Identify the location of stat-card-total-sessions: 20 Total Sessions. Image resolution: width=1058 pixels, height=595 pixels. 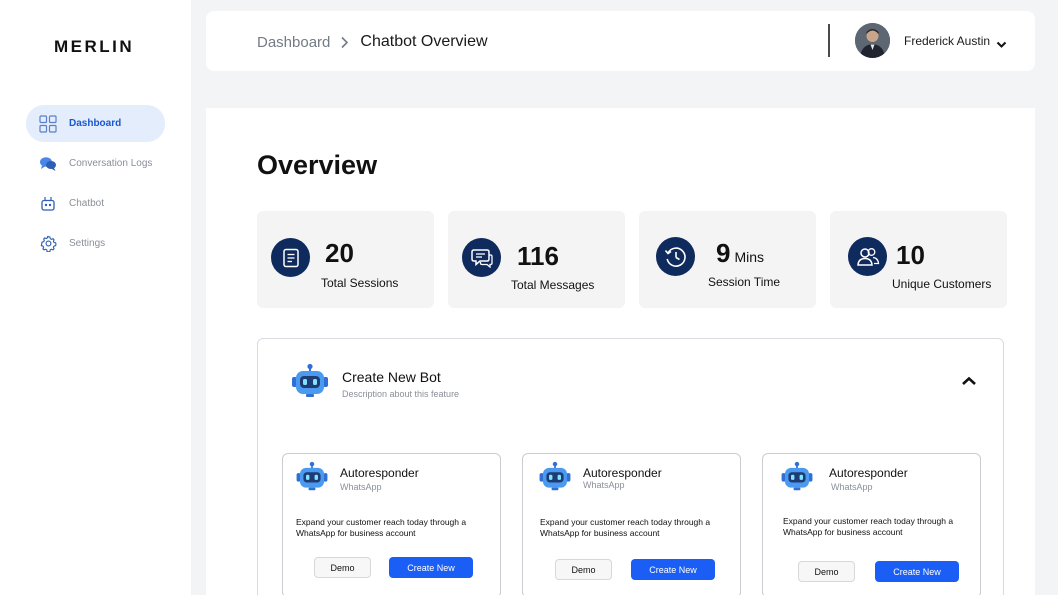
(345, 259).